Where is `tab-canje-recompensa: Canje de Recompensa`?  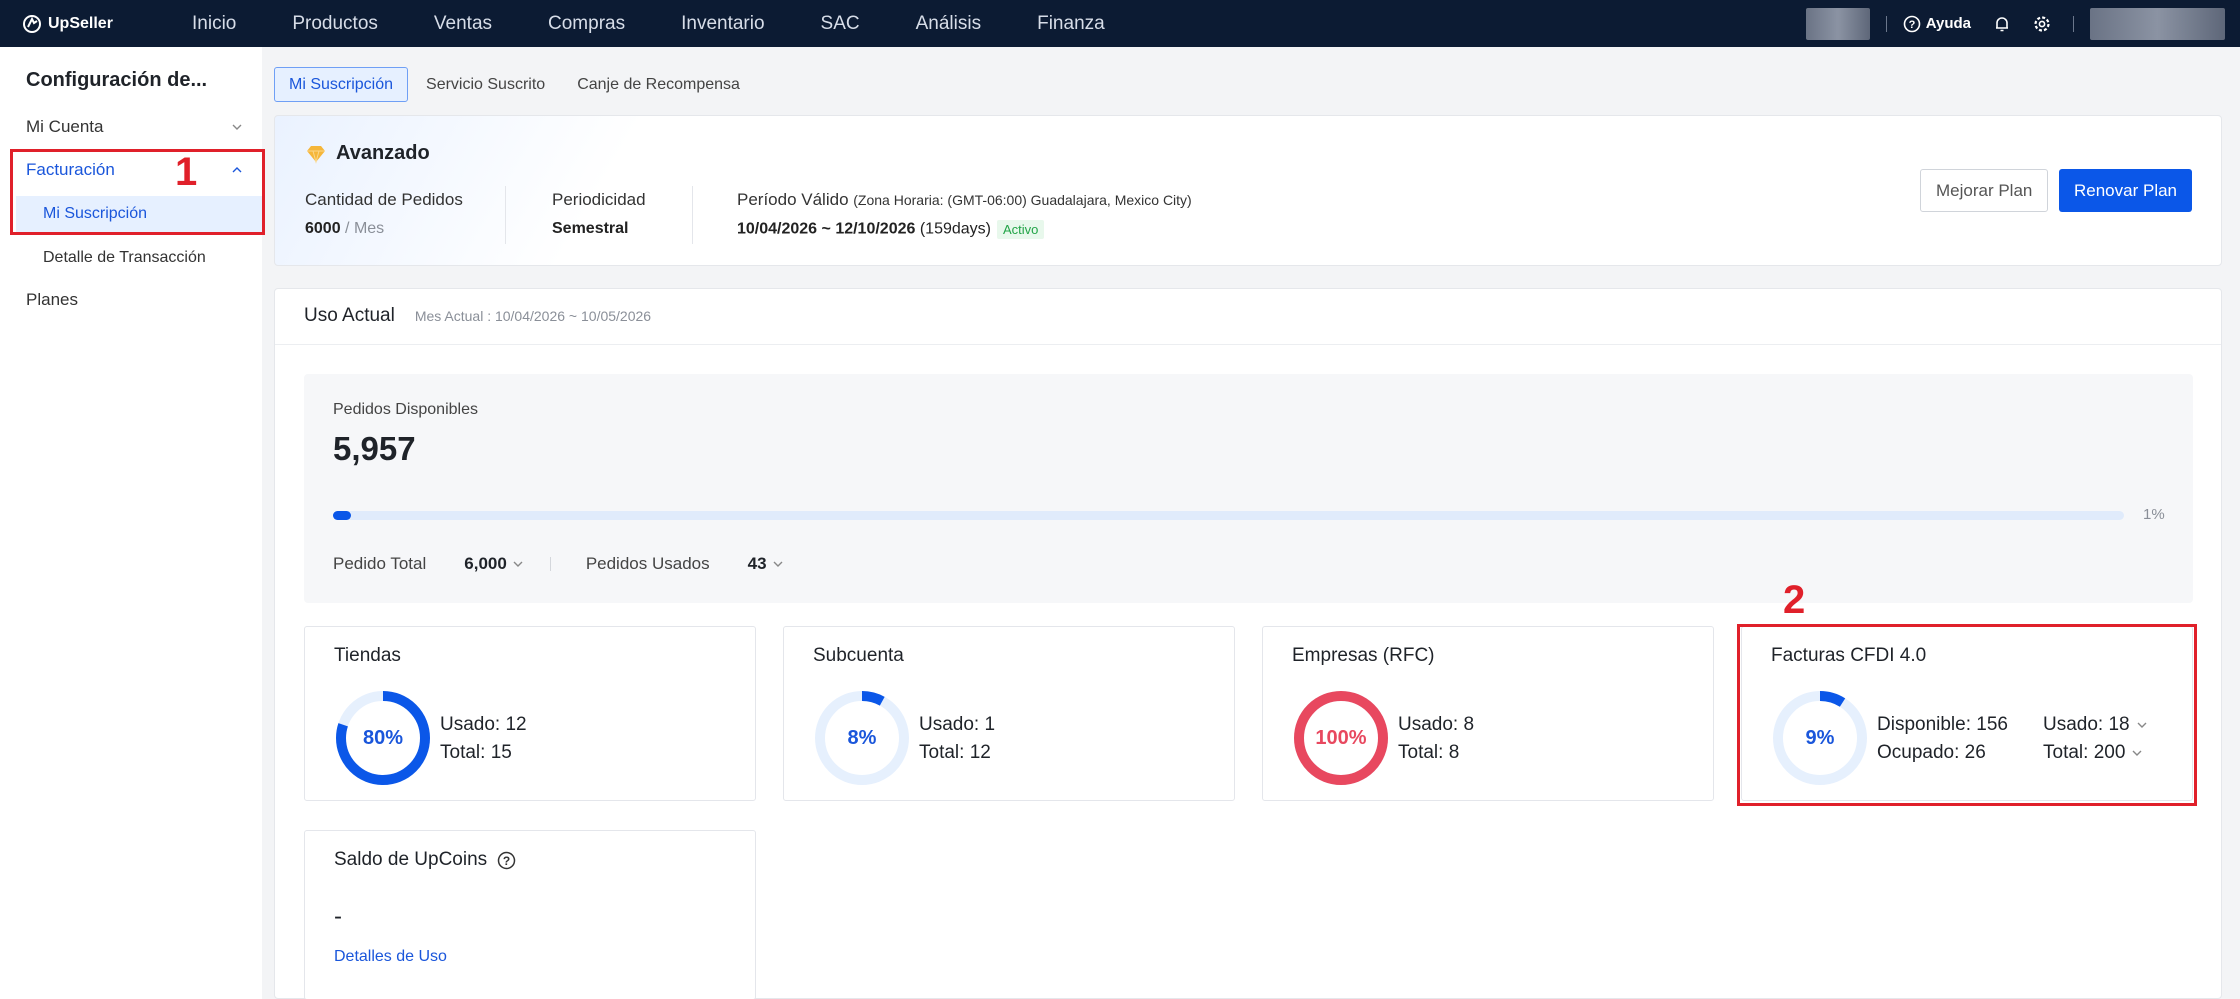 tab-canje-recompensa: Canje de Recompensa is located at coordinates (658, 84).